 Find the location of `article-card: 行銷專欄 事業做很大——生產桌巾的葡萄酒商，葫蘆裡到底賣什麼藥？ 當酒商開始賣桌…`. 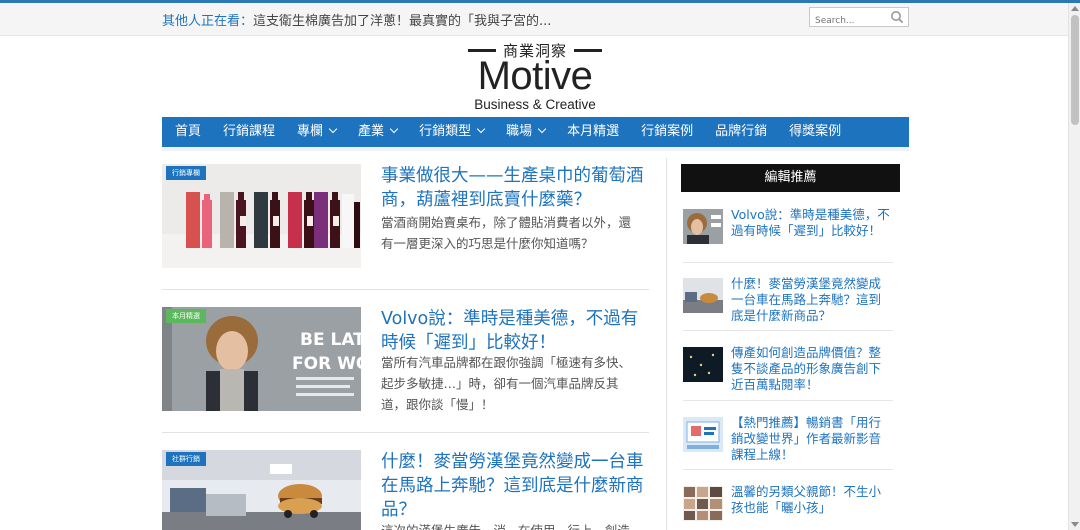

article-card: 行銷專欄 事業做很大——生產桌巾的葡萄酒商，葫蘆裡到底賣什麼藥？ 當酒商開始賣桌… is located at coordinates (405, 219).